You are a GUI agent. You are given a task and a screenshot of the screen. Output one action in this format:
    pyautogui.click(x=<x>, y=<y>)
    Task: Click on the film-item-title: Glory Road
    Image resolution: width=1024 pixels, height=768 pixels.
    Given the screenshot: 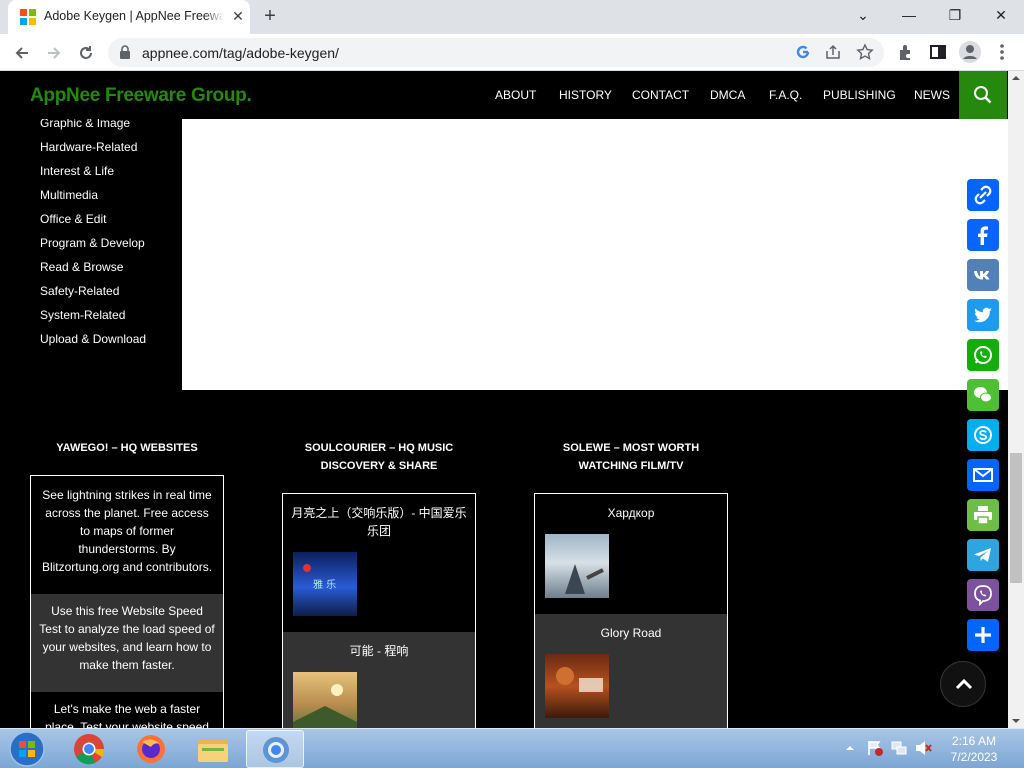 What is the action you would take?
    pyautogui.click(x=631, y=633)
    